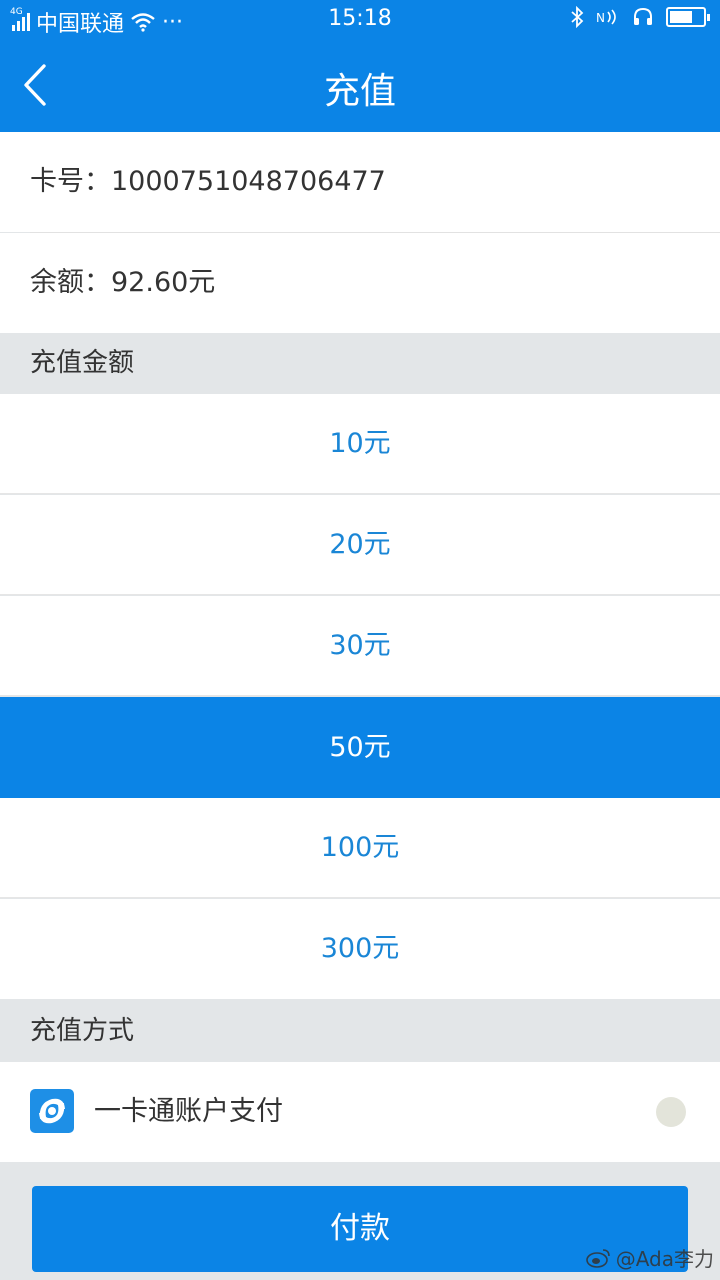  Describe the element at coordinates (360, 949) in the screenshot. I see `amount-option-300: 300元` at that location.